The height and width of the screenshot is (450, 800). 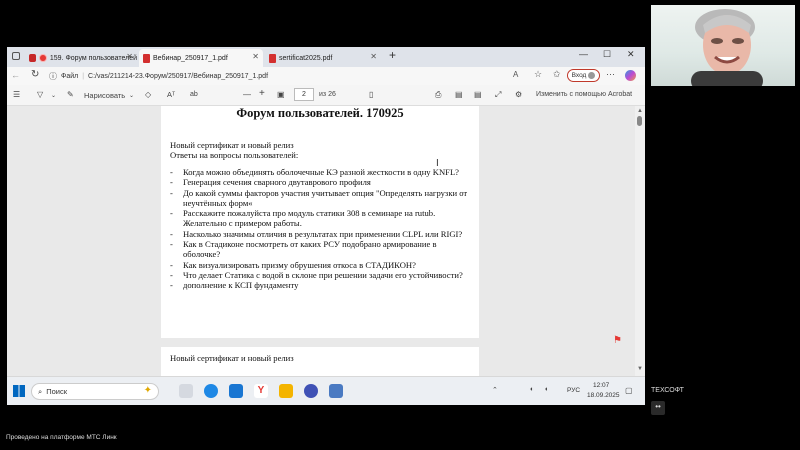 What do you see at coordinates (261, 391) in the screenshot?
I see `yandex-icon: Y` at bounding box center [261, 391].